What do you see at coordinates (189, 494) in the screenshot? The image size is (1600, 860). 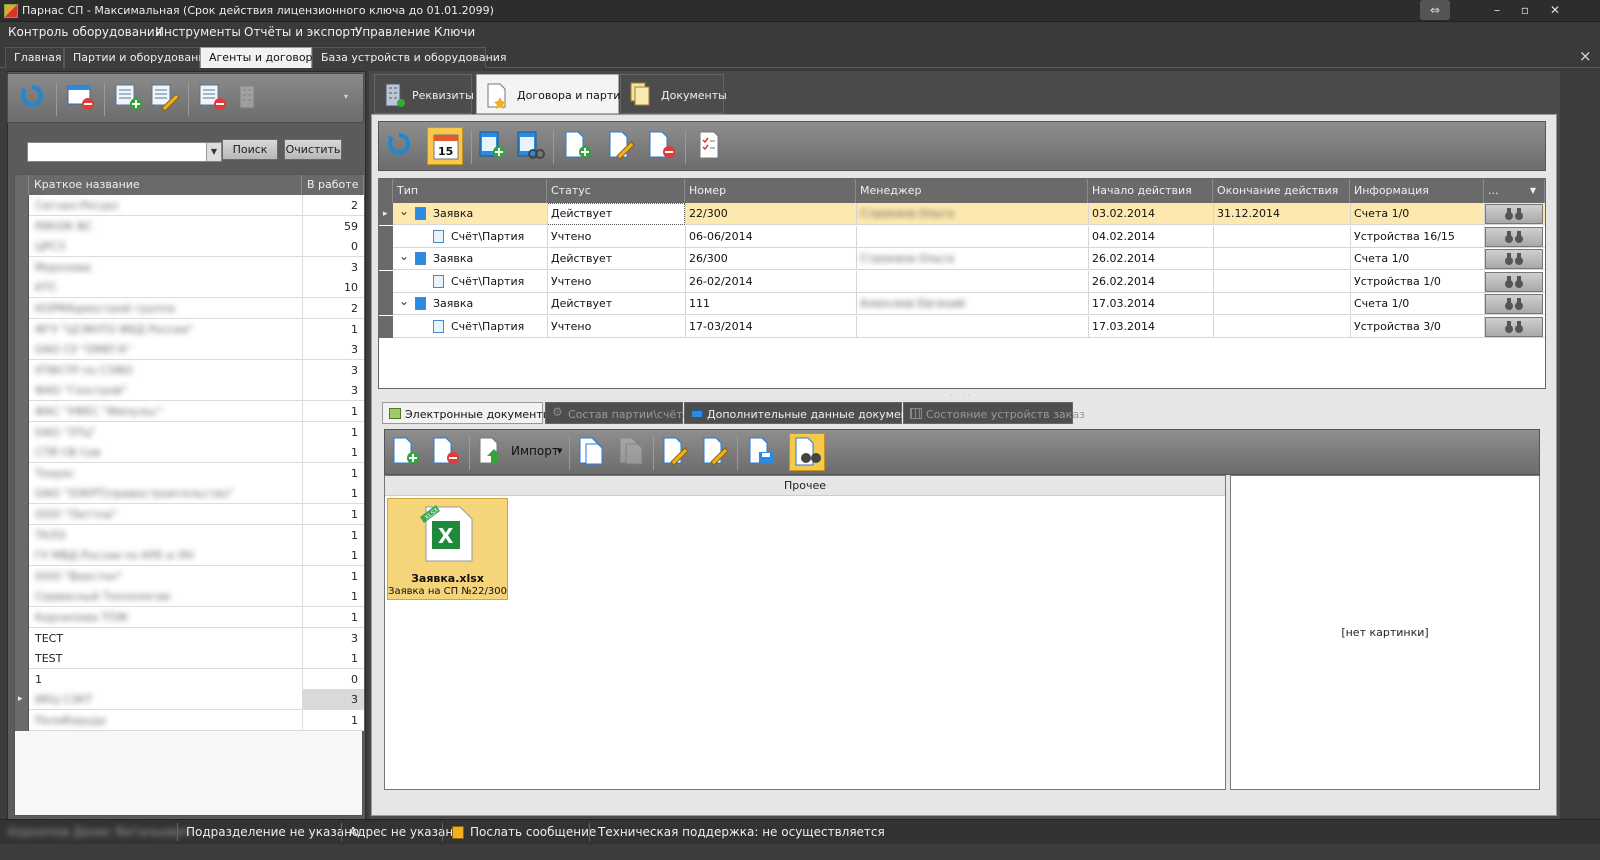 I see `agent-row: ОАО "ЭЗКРТ(правостроительство" 1` at bounding box center [189, 494].